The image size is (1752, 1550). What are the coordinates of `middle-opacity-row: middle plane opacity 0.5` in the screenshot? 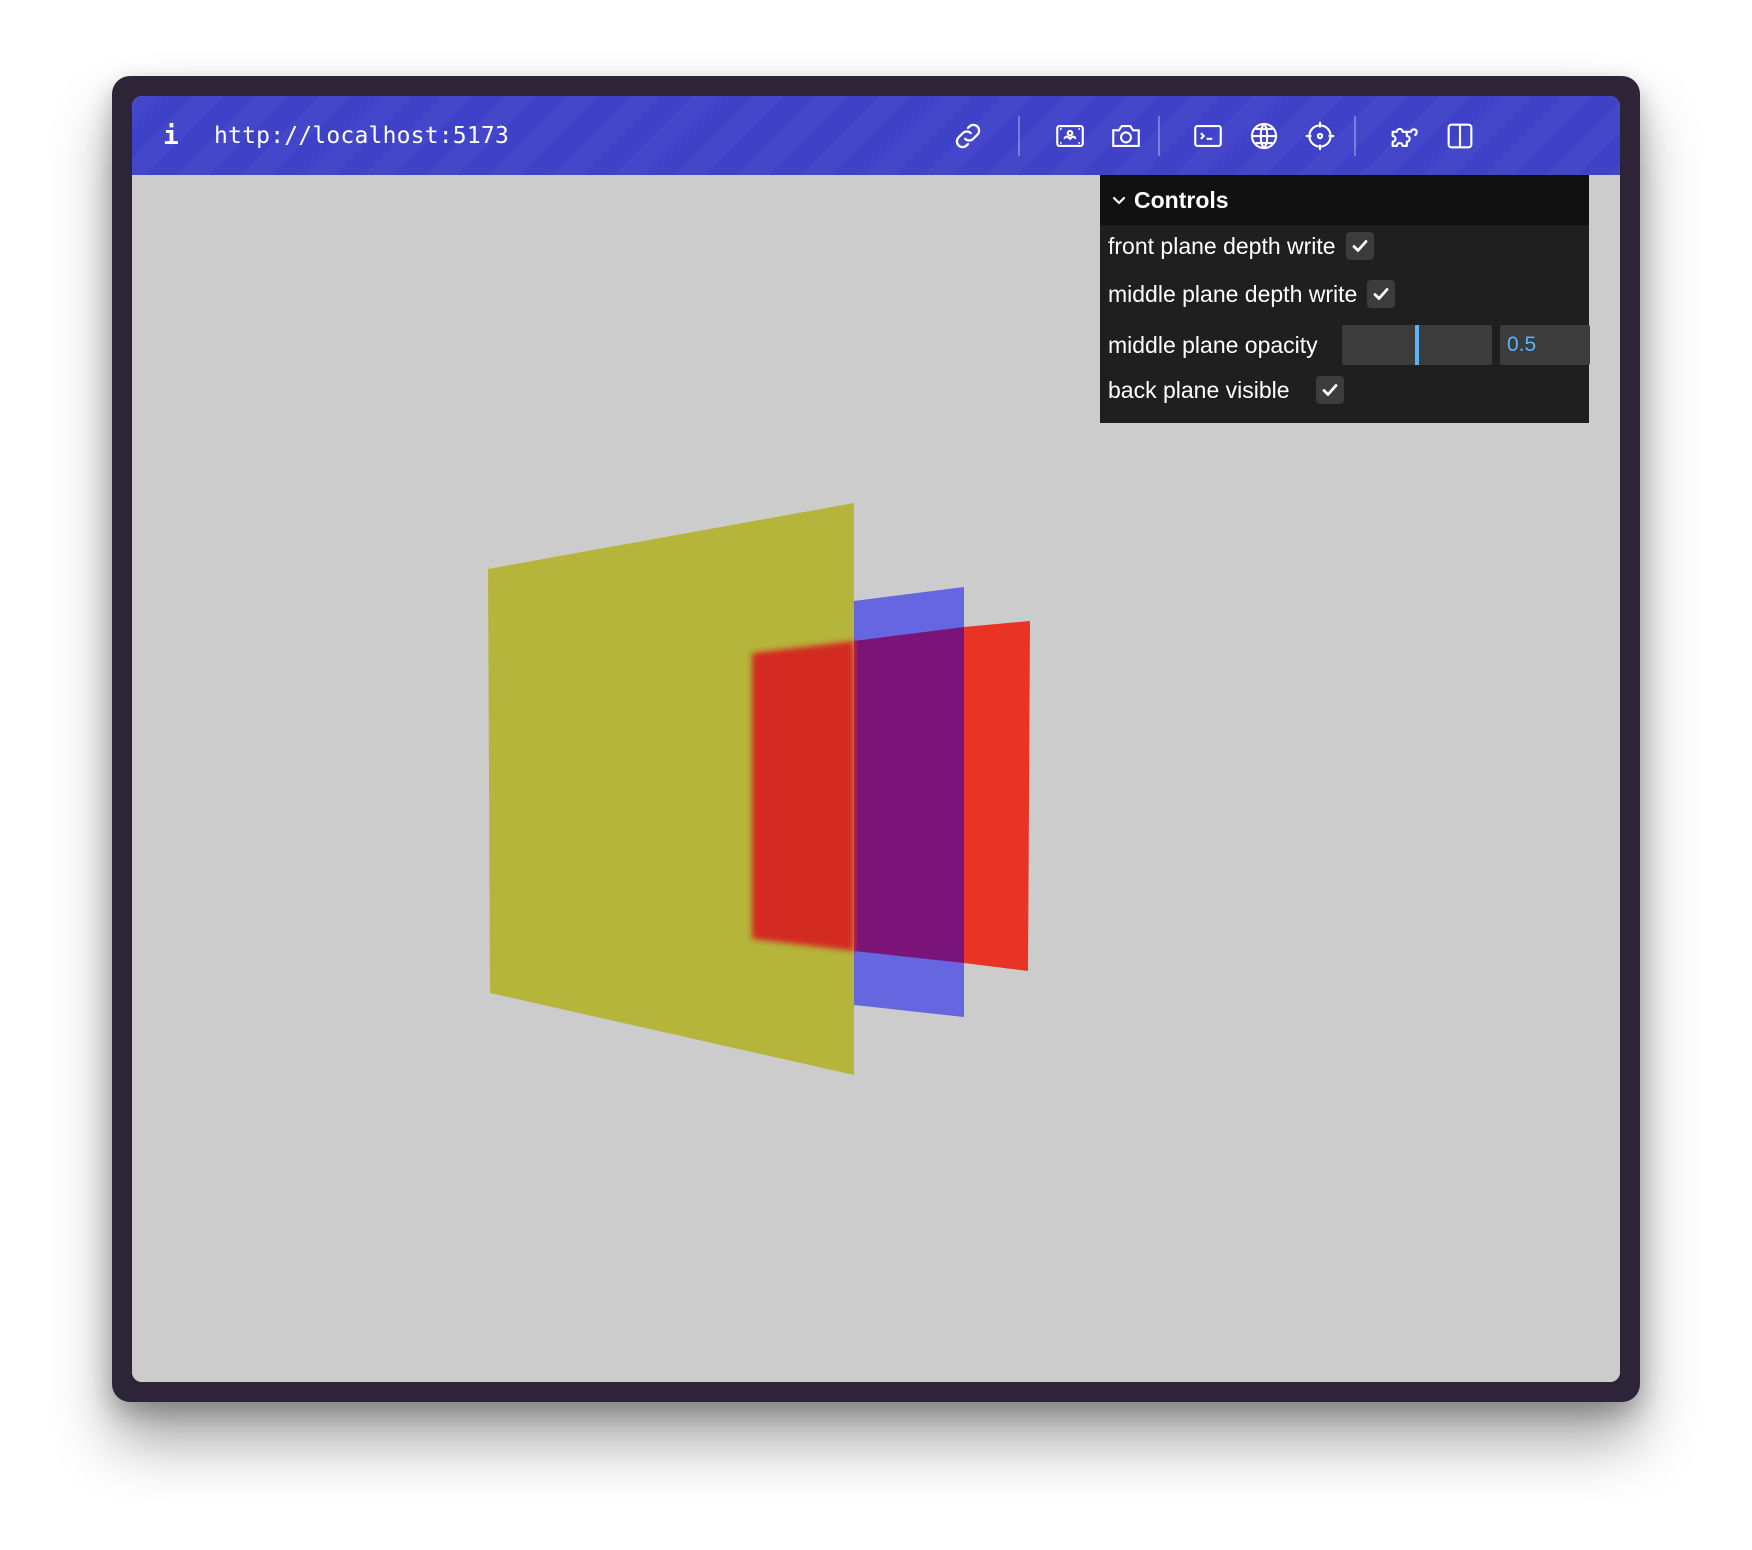 It's located at (1349, 345).